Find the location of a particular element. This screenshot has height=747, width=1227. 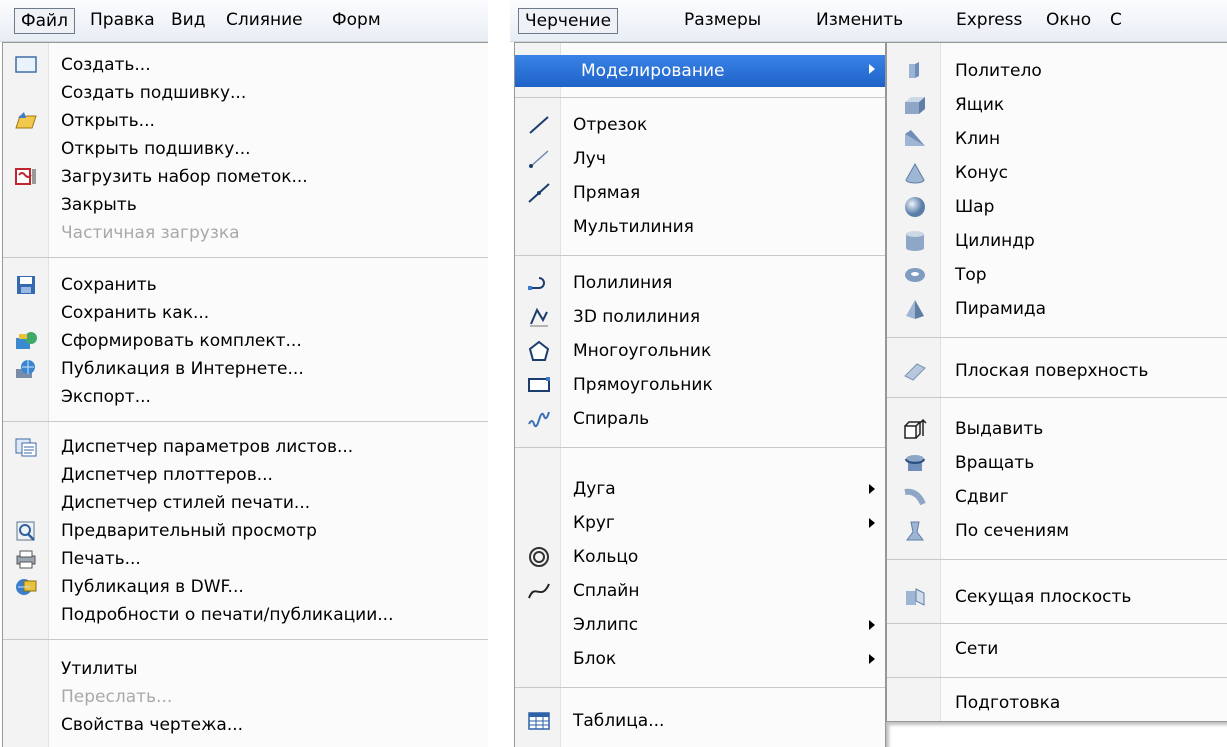

menu-item-circle: Круг is located at coordinates (700, 523).